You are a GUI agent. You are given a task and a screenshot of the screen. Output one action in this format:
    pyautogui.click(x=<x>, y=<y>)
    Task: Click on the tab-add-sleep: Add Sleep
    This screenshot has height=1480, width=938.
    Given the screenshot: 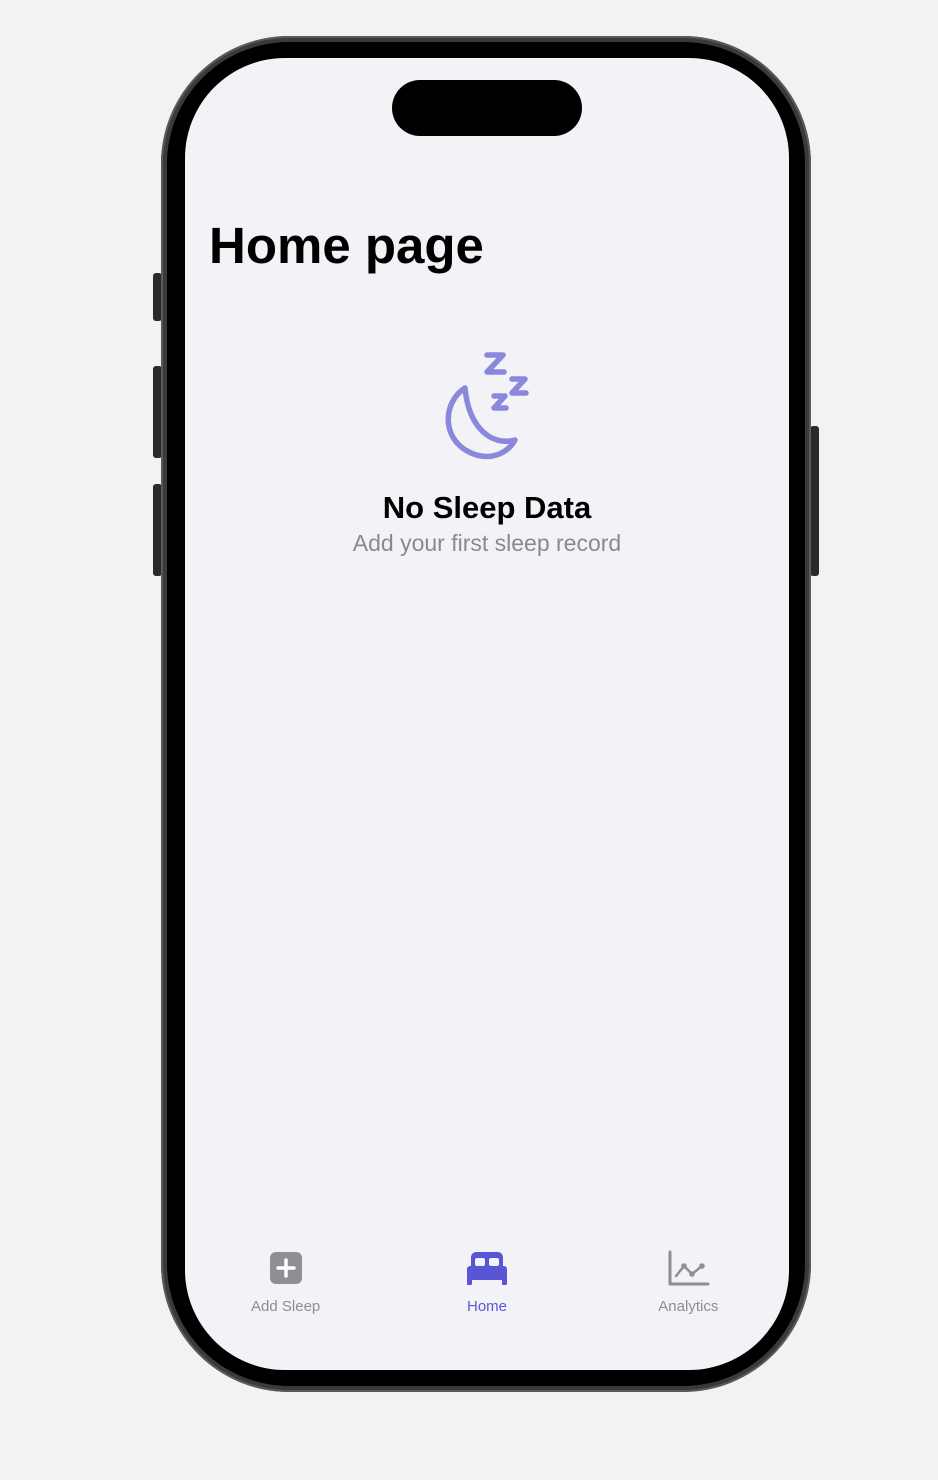 What is the action you would take?
    pyautogui.click(x=285, y=1288)
    